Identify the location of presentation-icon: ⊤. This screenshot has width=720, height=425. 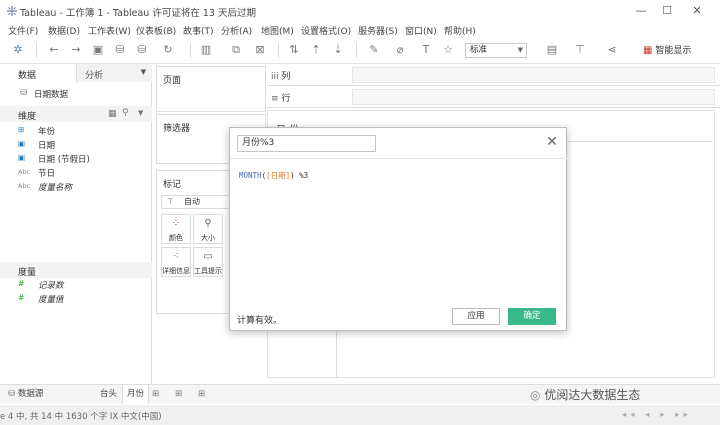
(580, 50).